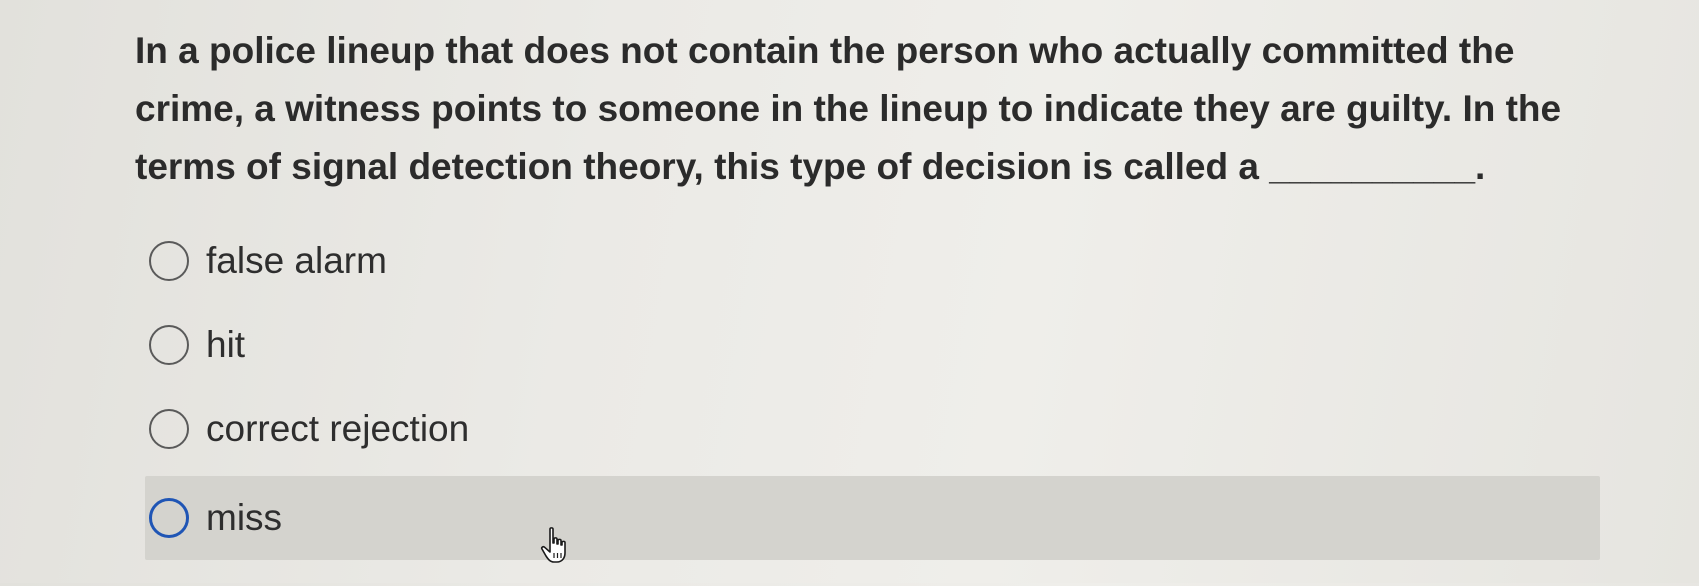  I want to click on option-label: correct rejection, so click(338, 428).